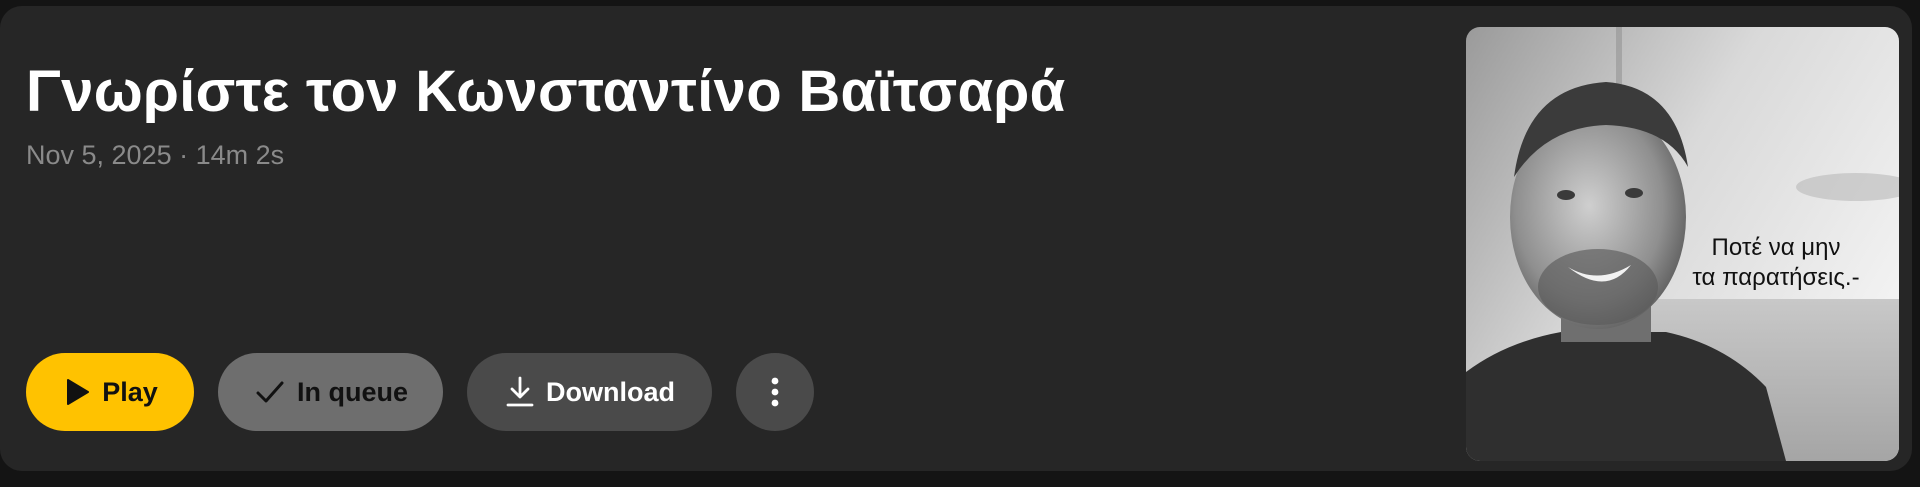  I want to click on more-vertical-icon, so click(775, 392).